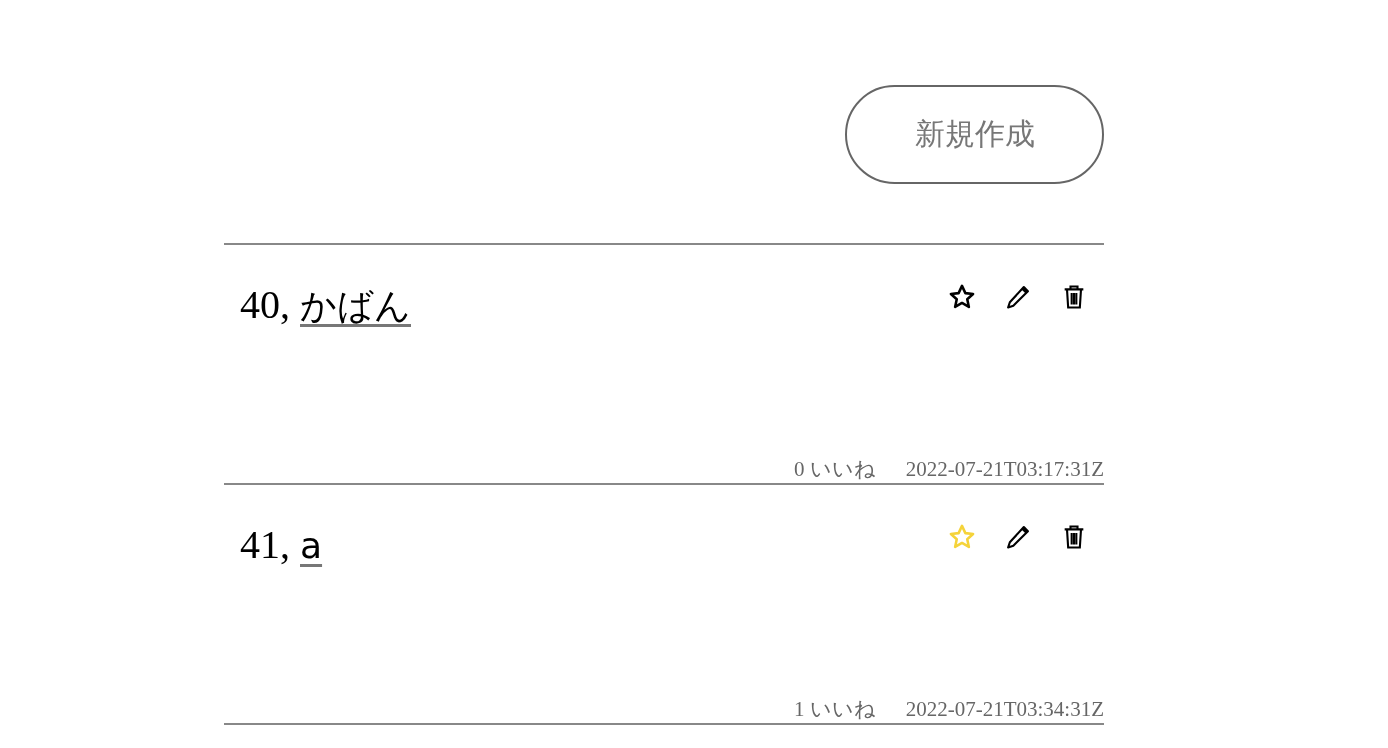 This screenshot has width=1388, height=748. What do you see at coordinates (355, 306) in the screenshot?
I see `post-title-link: かばん` at bounding box center [355, 306].